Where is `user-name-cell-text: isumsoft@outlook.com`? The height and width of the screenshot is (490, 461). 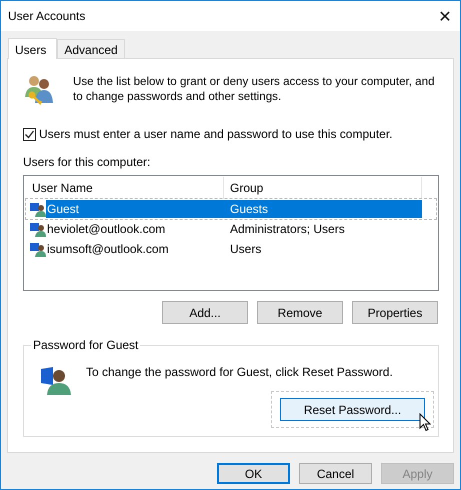 user-name-cell-text: isumsoft@outlook.com is located at coordinates (108, 249).